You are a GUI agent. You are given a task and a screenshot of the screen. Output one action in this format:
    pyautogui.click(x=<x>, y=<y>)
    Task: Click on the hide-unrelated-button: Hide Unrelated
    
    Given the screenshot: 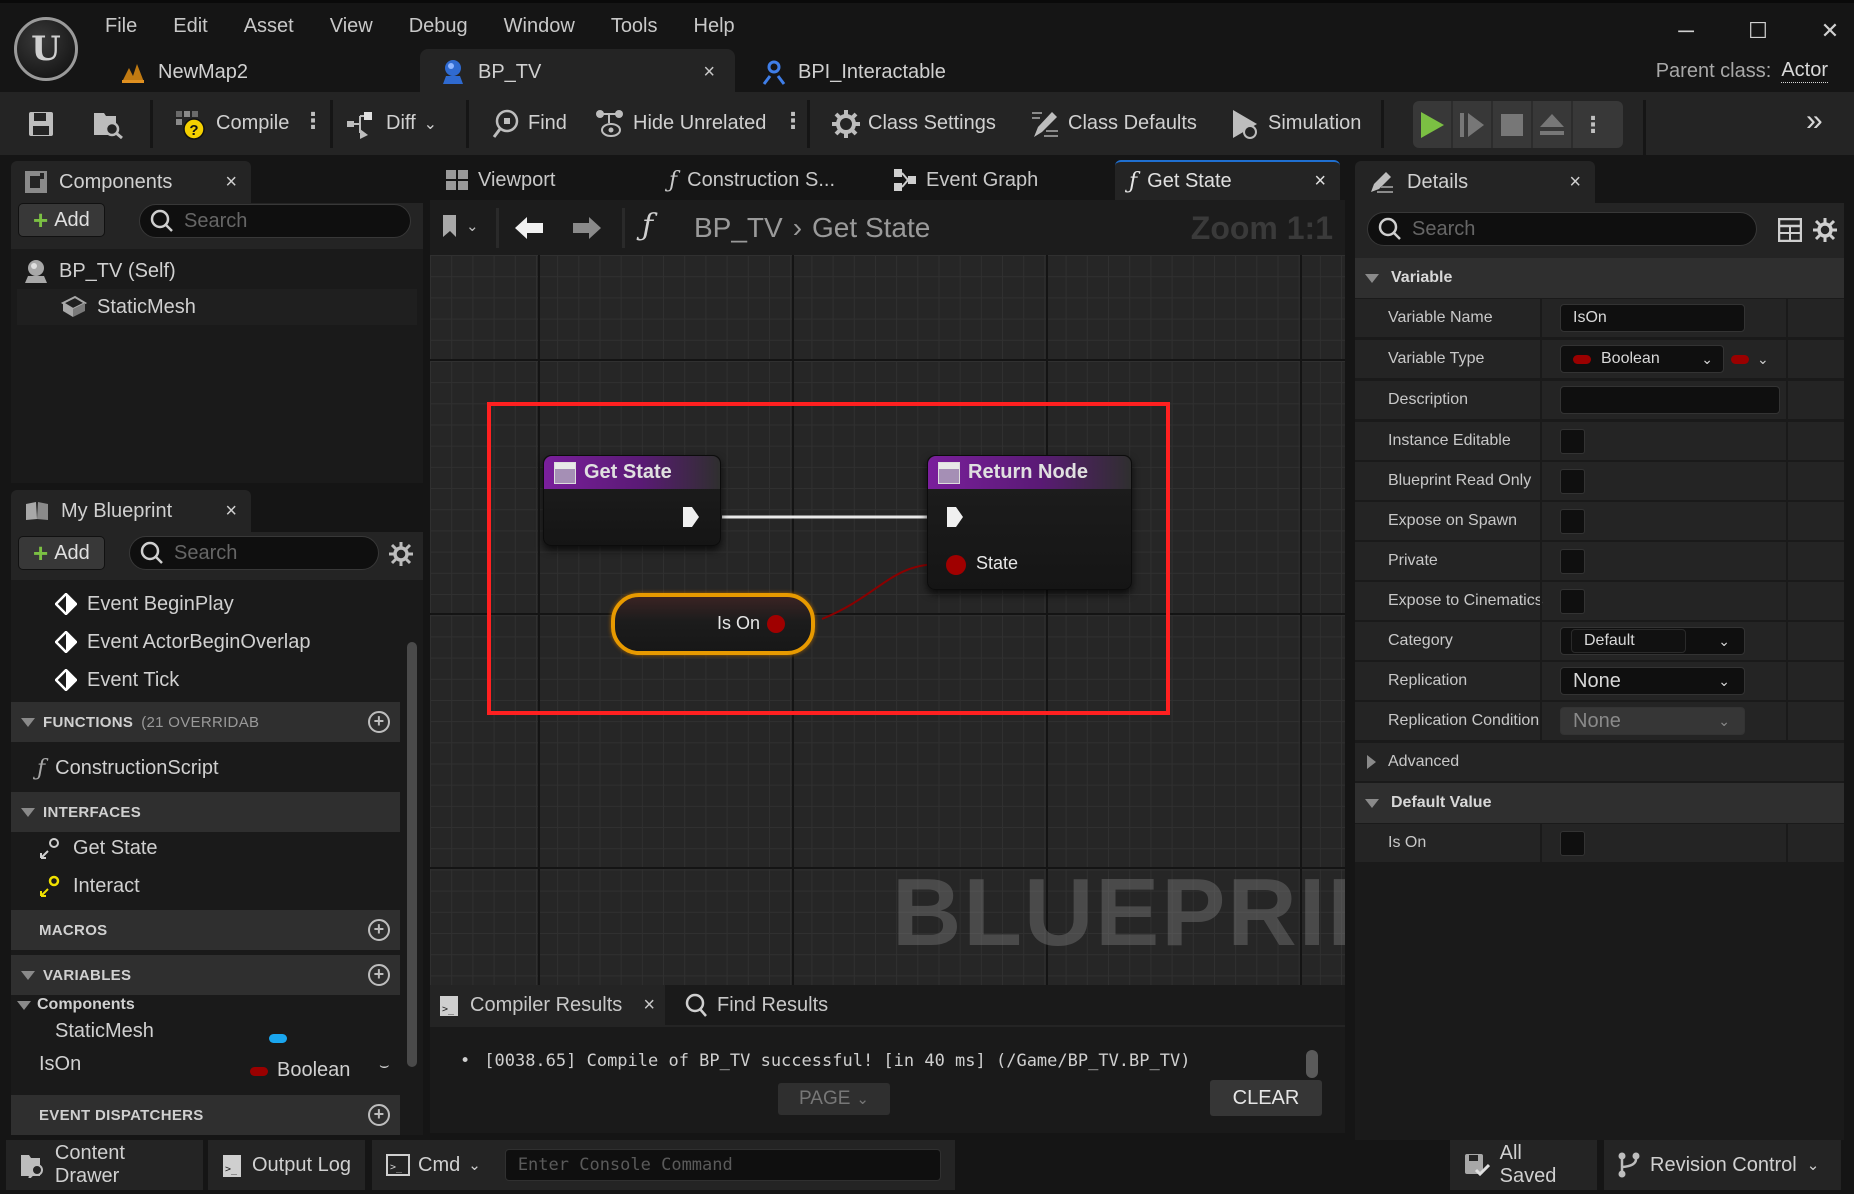 What is the action you would take?
    pyautogui.click(x=680, y=123)
    